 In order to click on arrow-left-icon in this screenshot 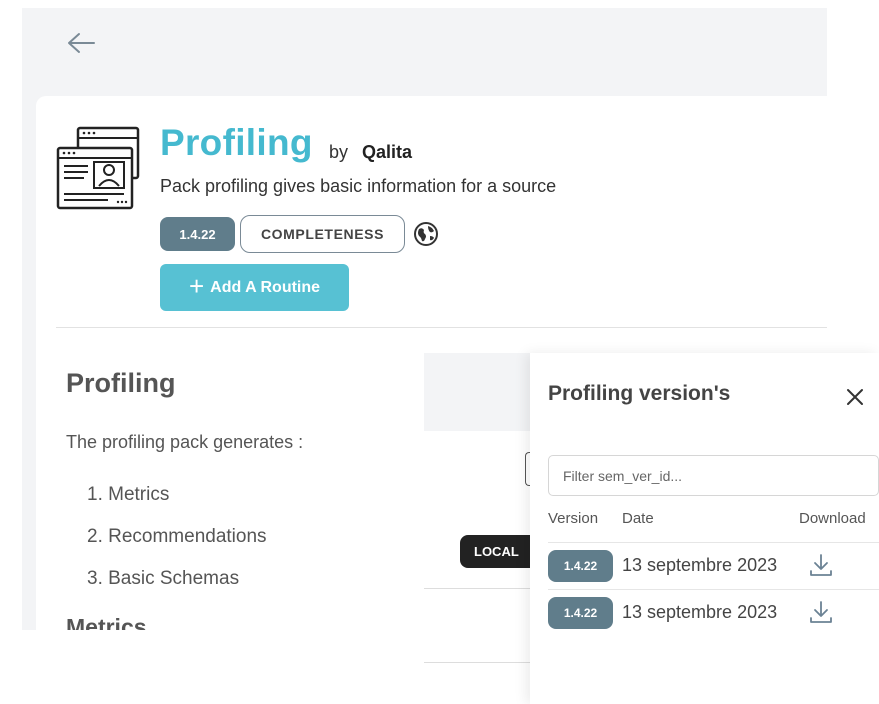, I will do `click(81, 43)`.